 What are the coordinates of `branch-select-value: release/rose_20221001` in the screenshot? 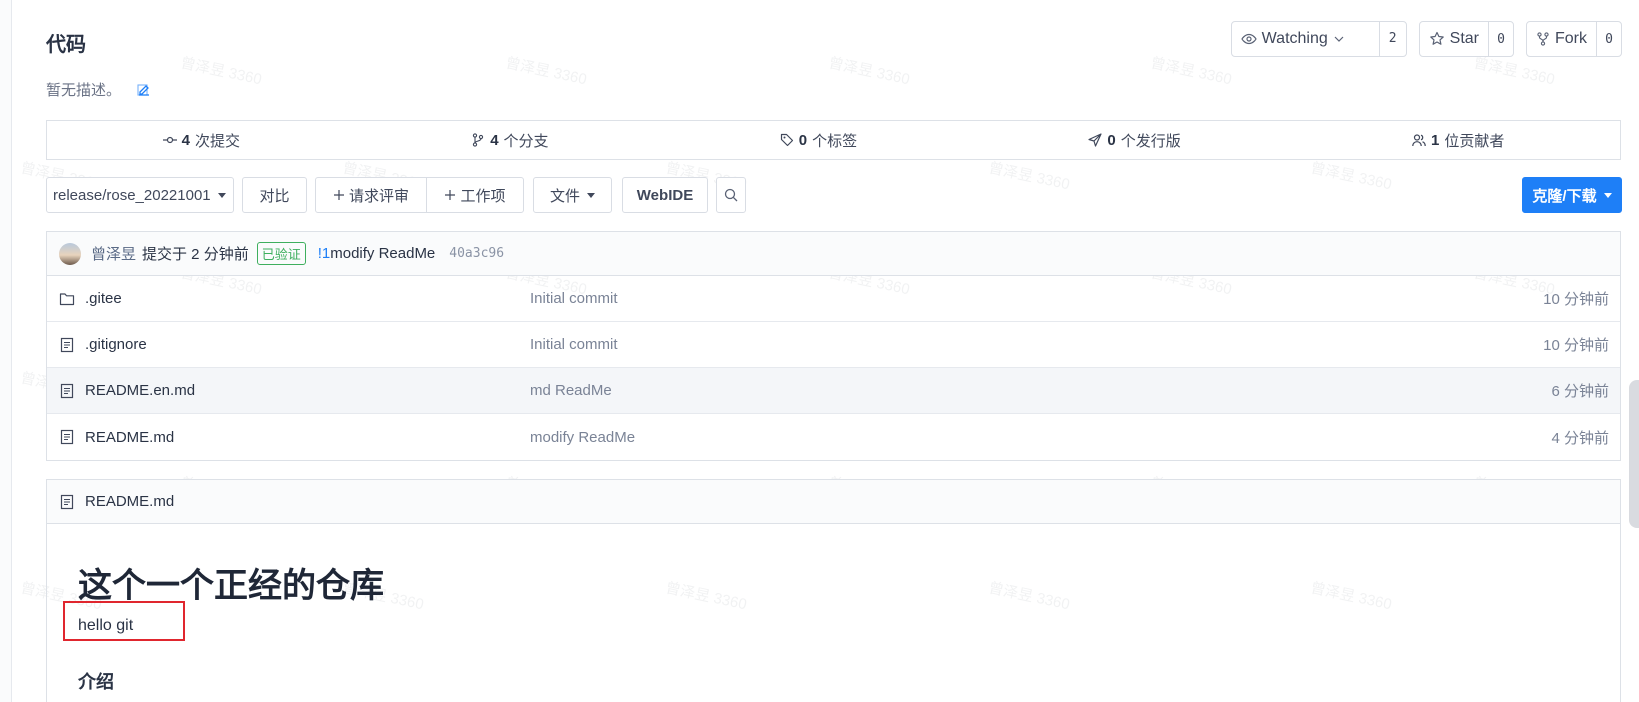 It's located at (132, 195).